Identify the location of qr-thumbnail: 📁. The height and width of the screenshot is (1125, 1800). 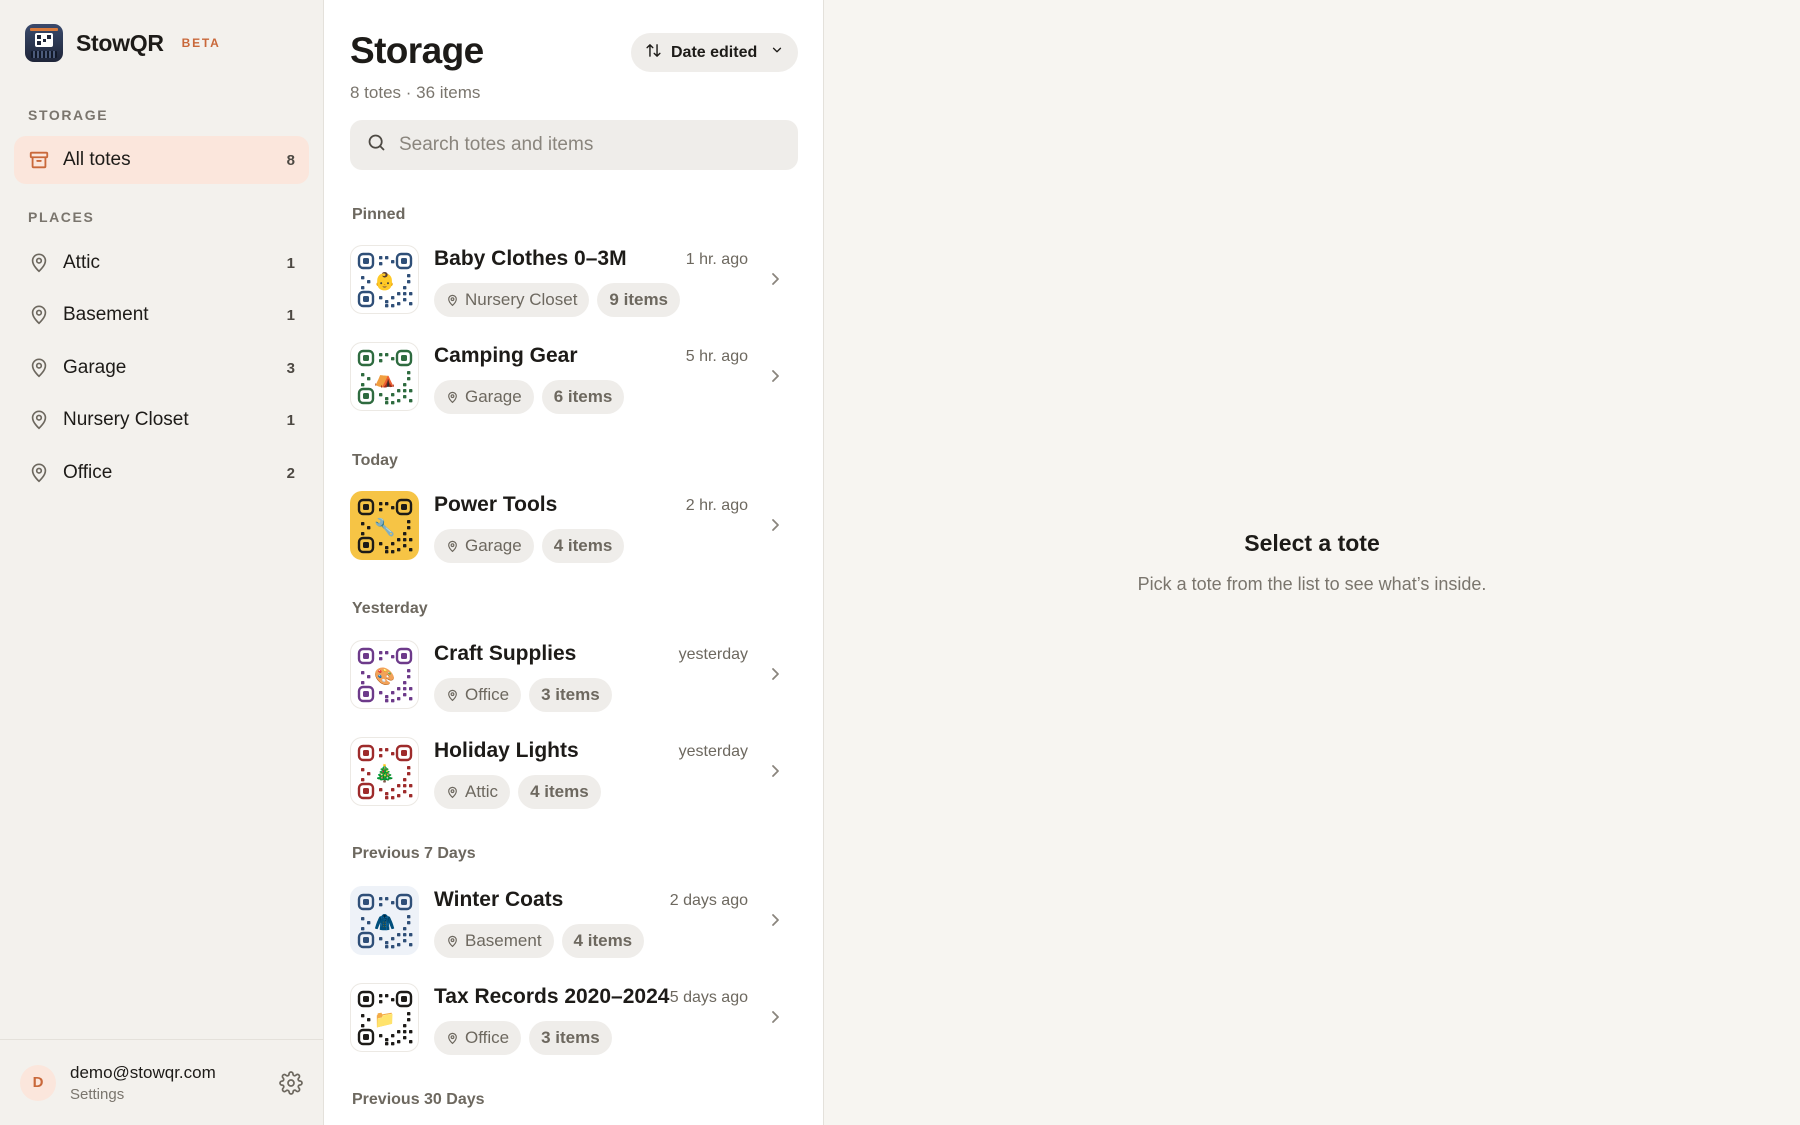
(384, 1017).